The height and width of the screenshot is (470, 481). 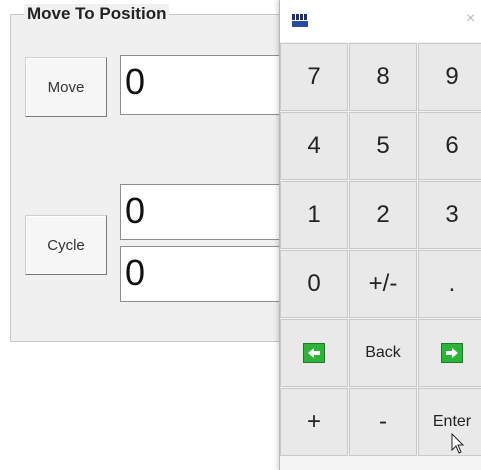 I want to click on key-right-arrow, so click(x=449, y=353).